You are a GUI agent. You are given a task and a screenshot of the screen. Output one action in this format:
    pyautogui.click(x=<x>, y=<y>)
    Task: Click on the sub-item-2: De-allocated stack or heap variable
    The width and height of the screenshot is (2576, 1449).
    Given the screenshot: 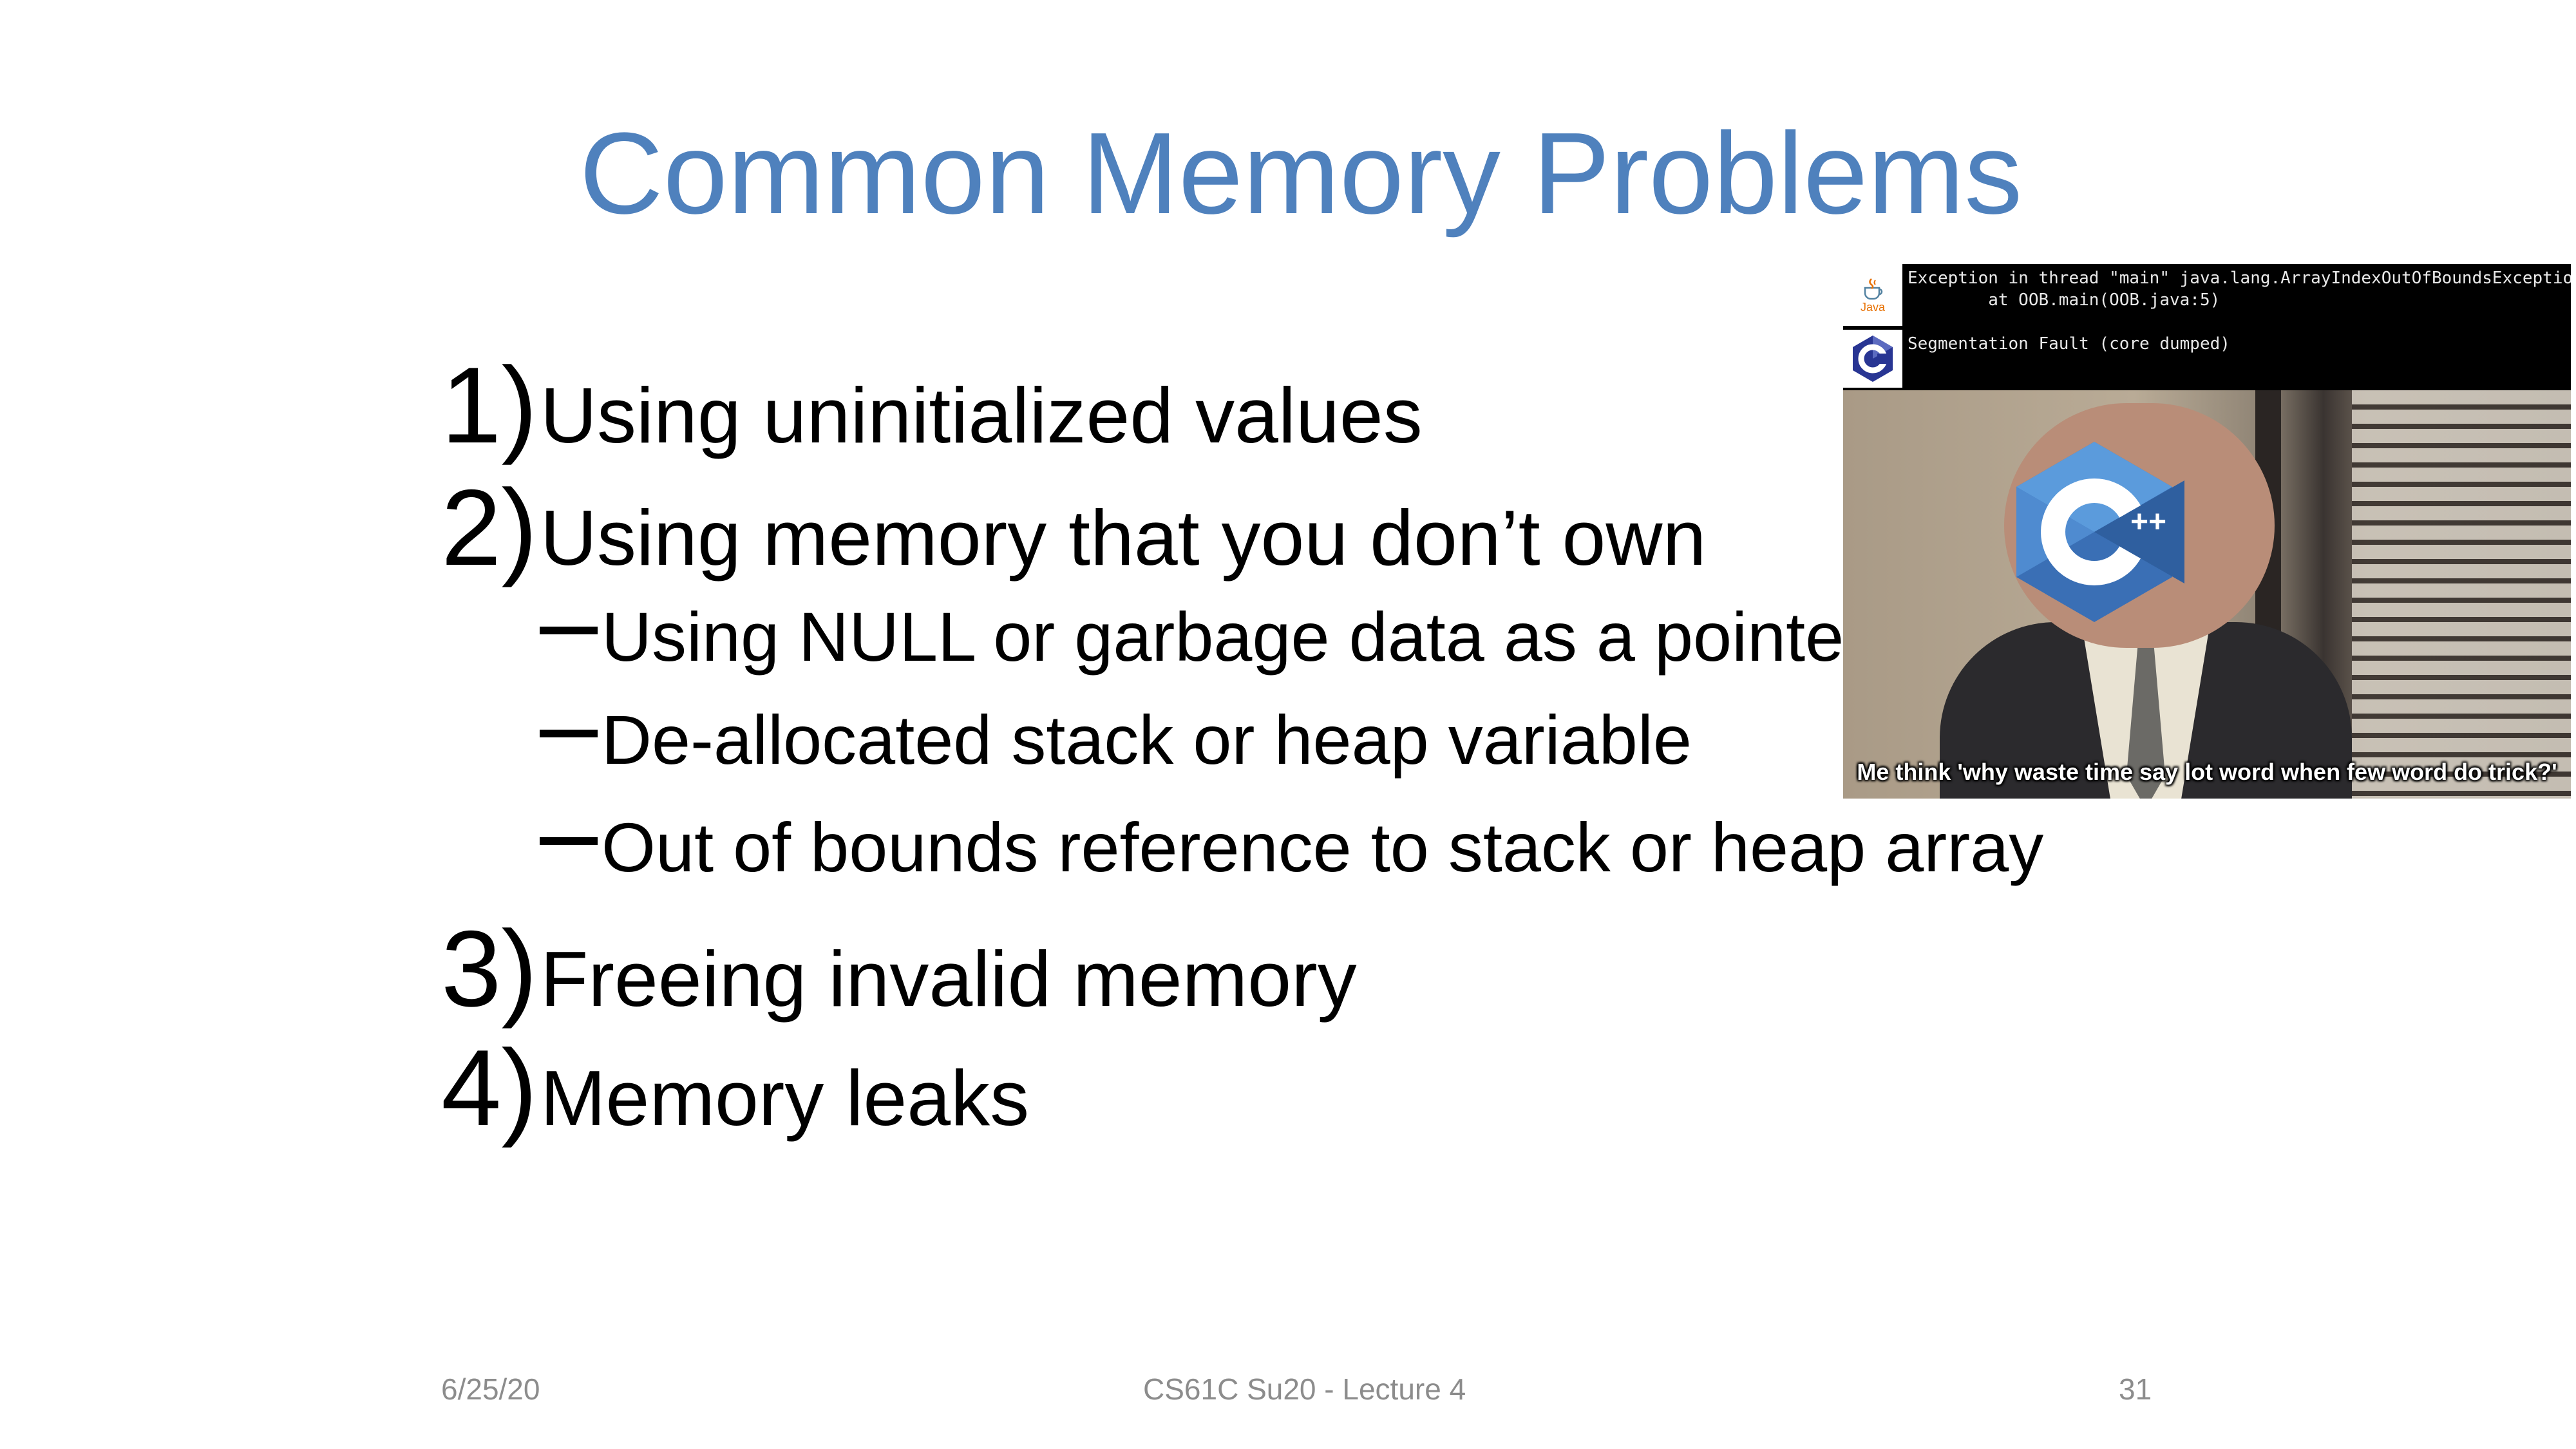 What is the action you would take?
    pyautogui.click(x=1116, y=740)
    